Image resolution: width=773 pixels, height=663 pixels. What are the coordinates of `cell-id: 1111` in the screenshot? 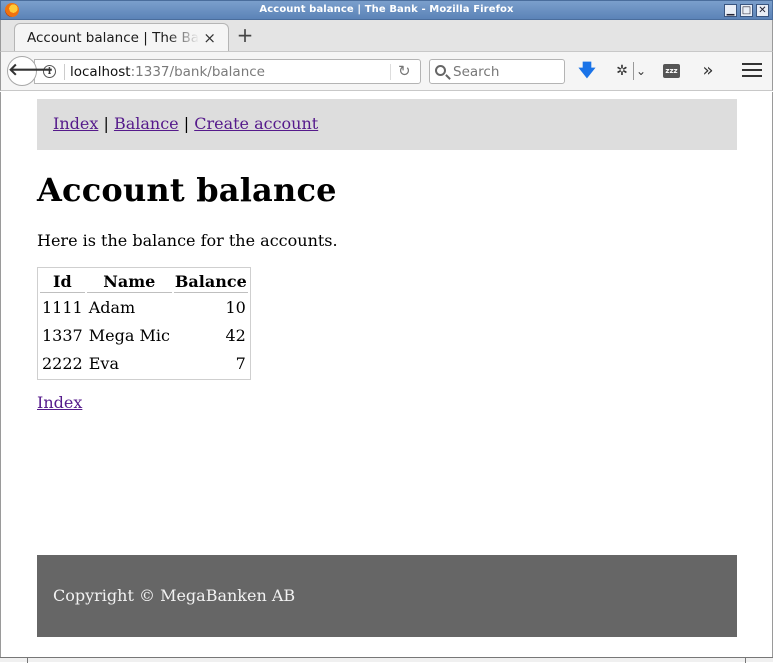 It's located at (62, 307).